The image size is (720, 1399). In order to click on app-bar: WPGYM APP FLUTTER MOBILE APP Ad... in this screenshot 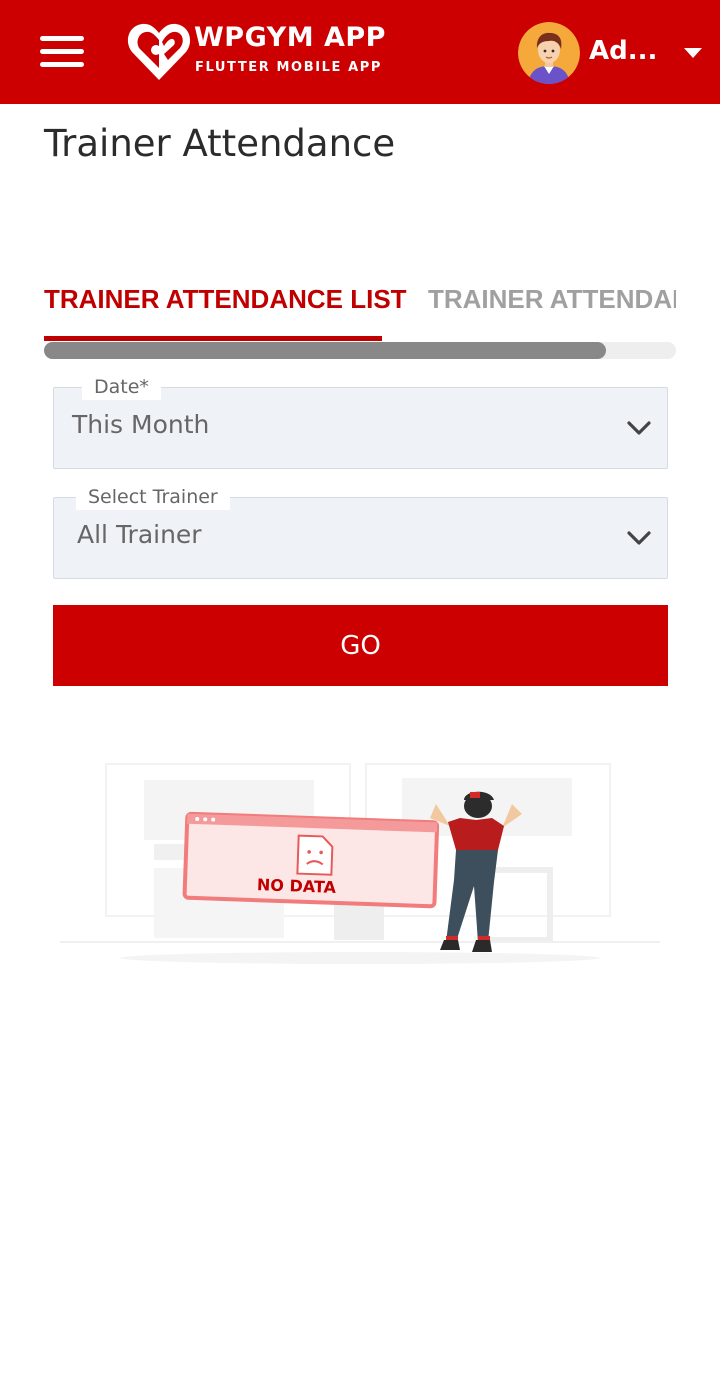, I will do `click(360, 52)`.